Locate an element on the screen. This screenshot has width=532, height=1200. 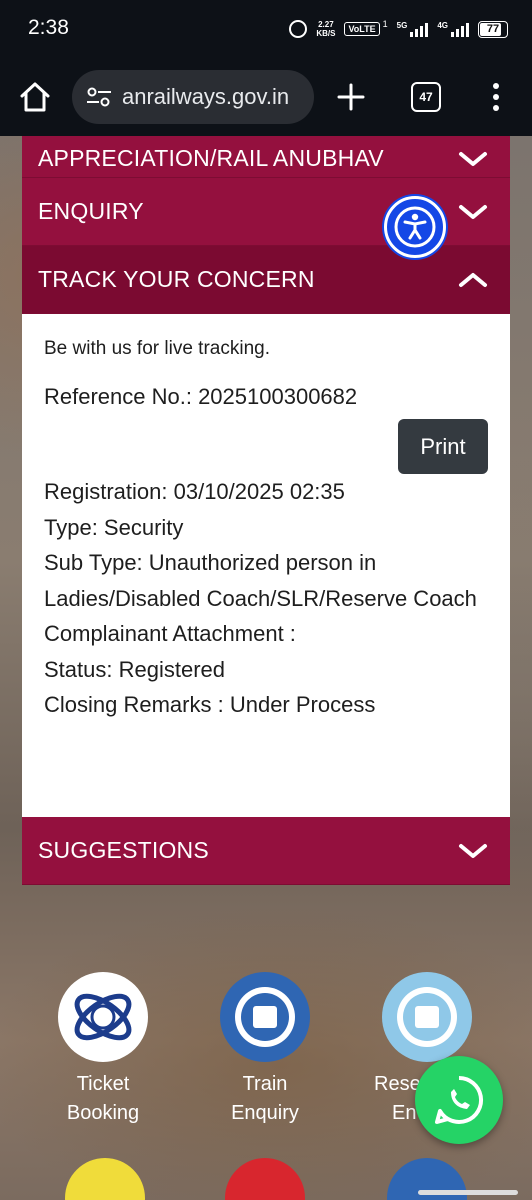
accessibility-icon is located at coordinates (415, 227).